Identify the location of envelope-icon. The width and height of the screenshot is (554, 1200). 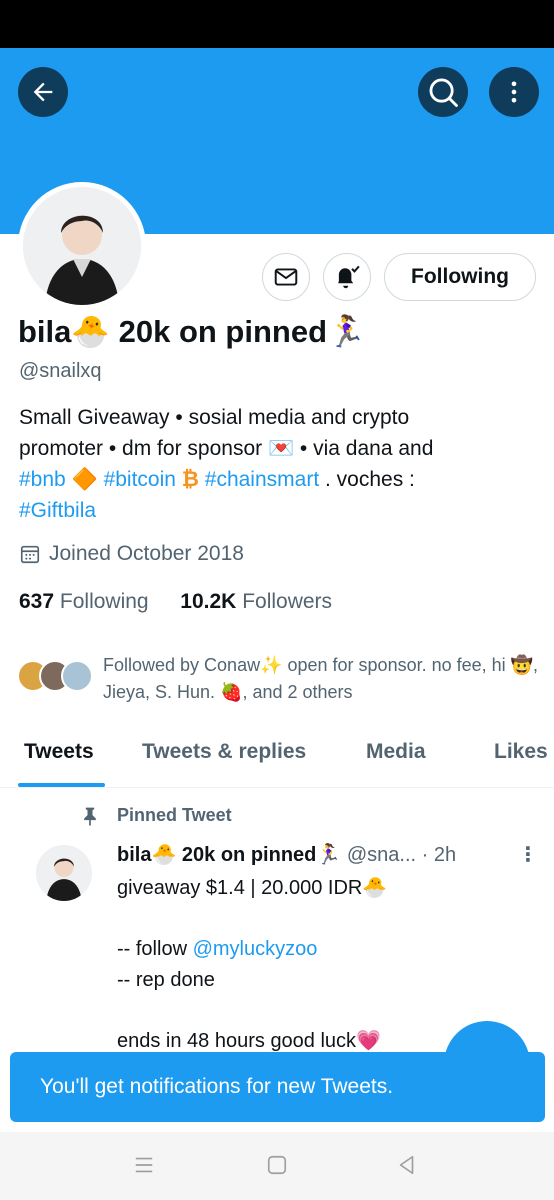
(286, 277).